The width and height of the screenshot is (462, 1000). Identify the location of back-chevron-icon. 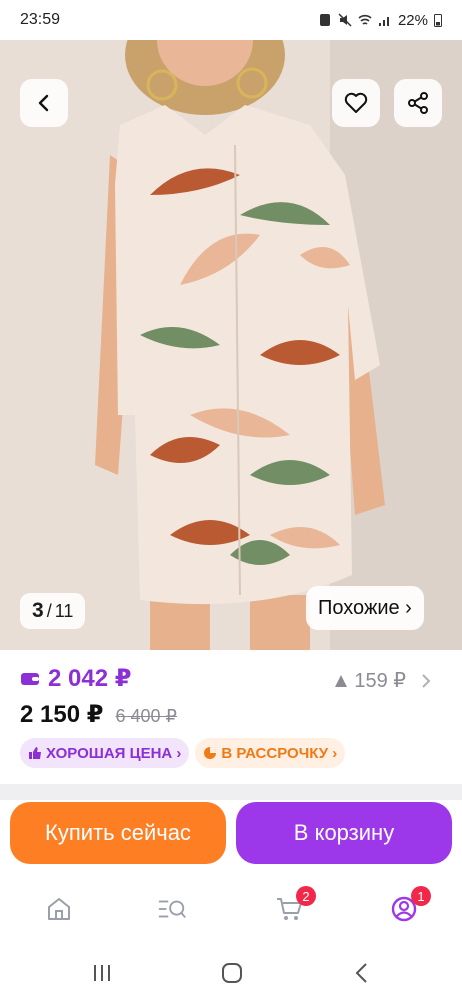
(361, 973).